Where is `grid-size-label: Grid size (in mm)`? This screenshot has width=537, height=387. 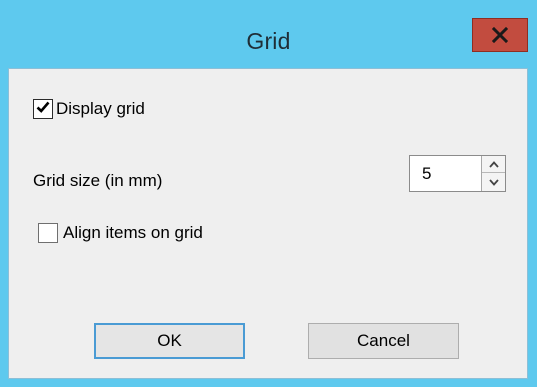 grid-size-label: Grid size (in mm) is located at coordinates (98, 180).